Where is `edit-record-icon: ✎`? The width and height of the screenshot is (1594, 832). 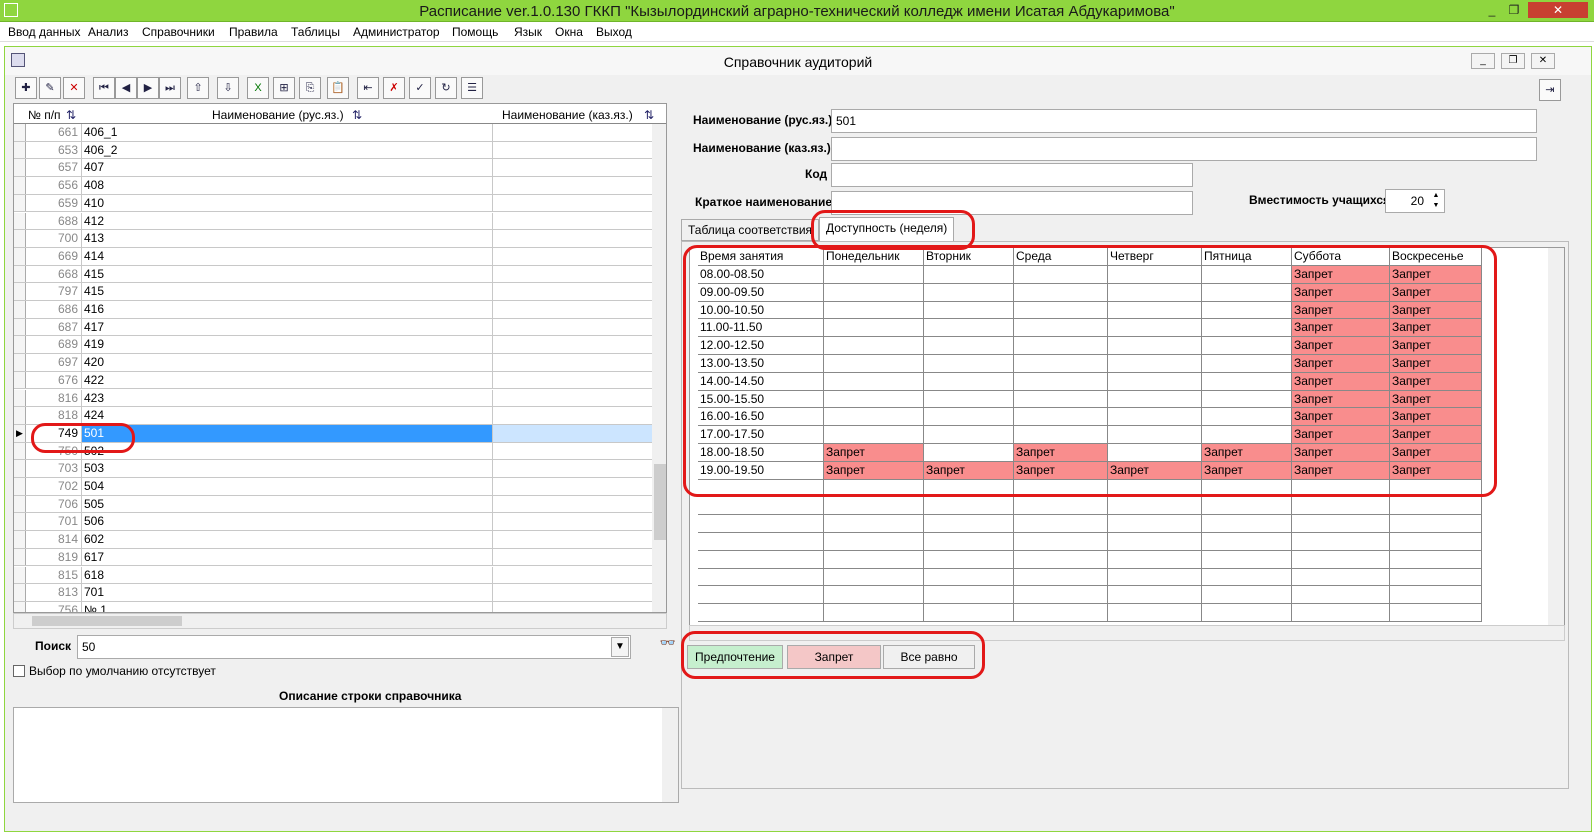 edit-record-icon: ✎ is located at coordinates (50, 88).